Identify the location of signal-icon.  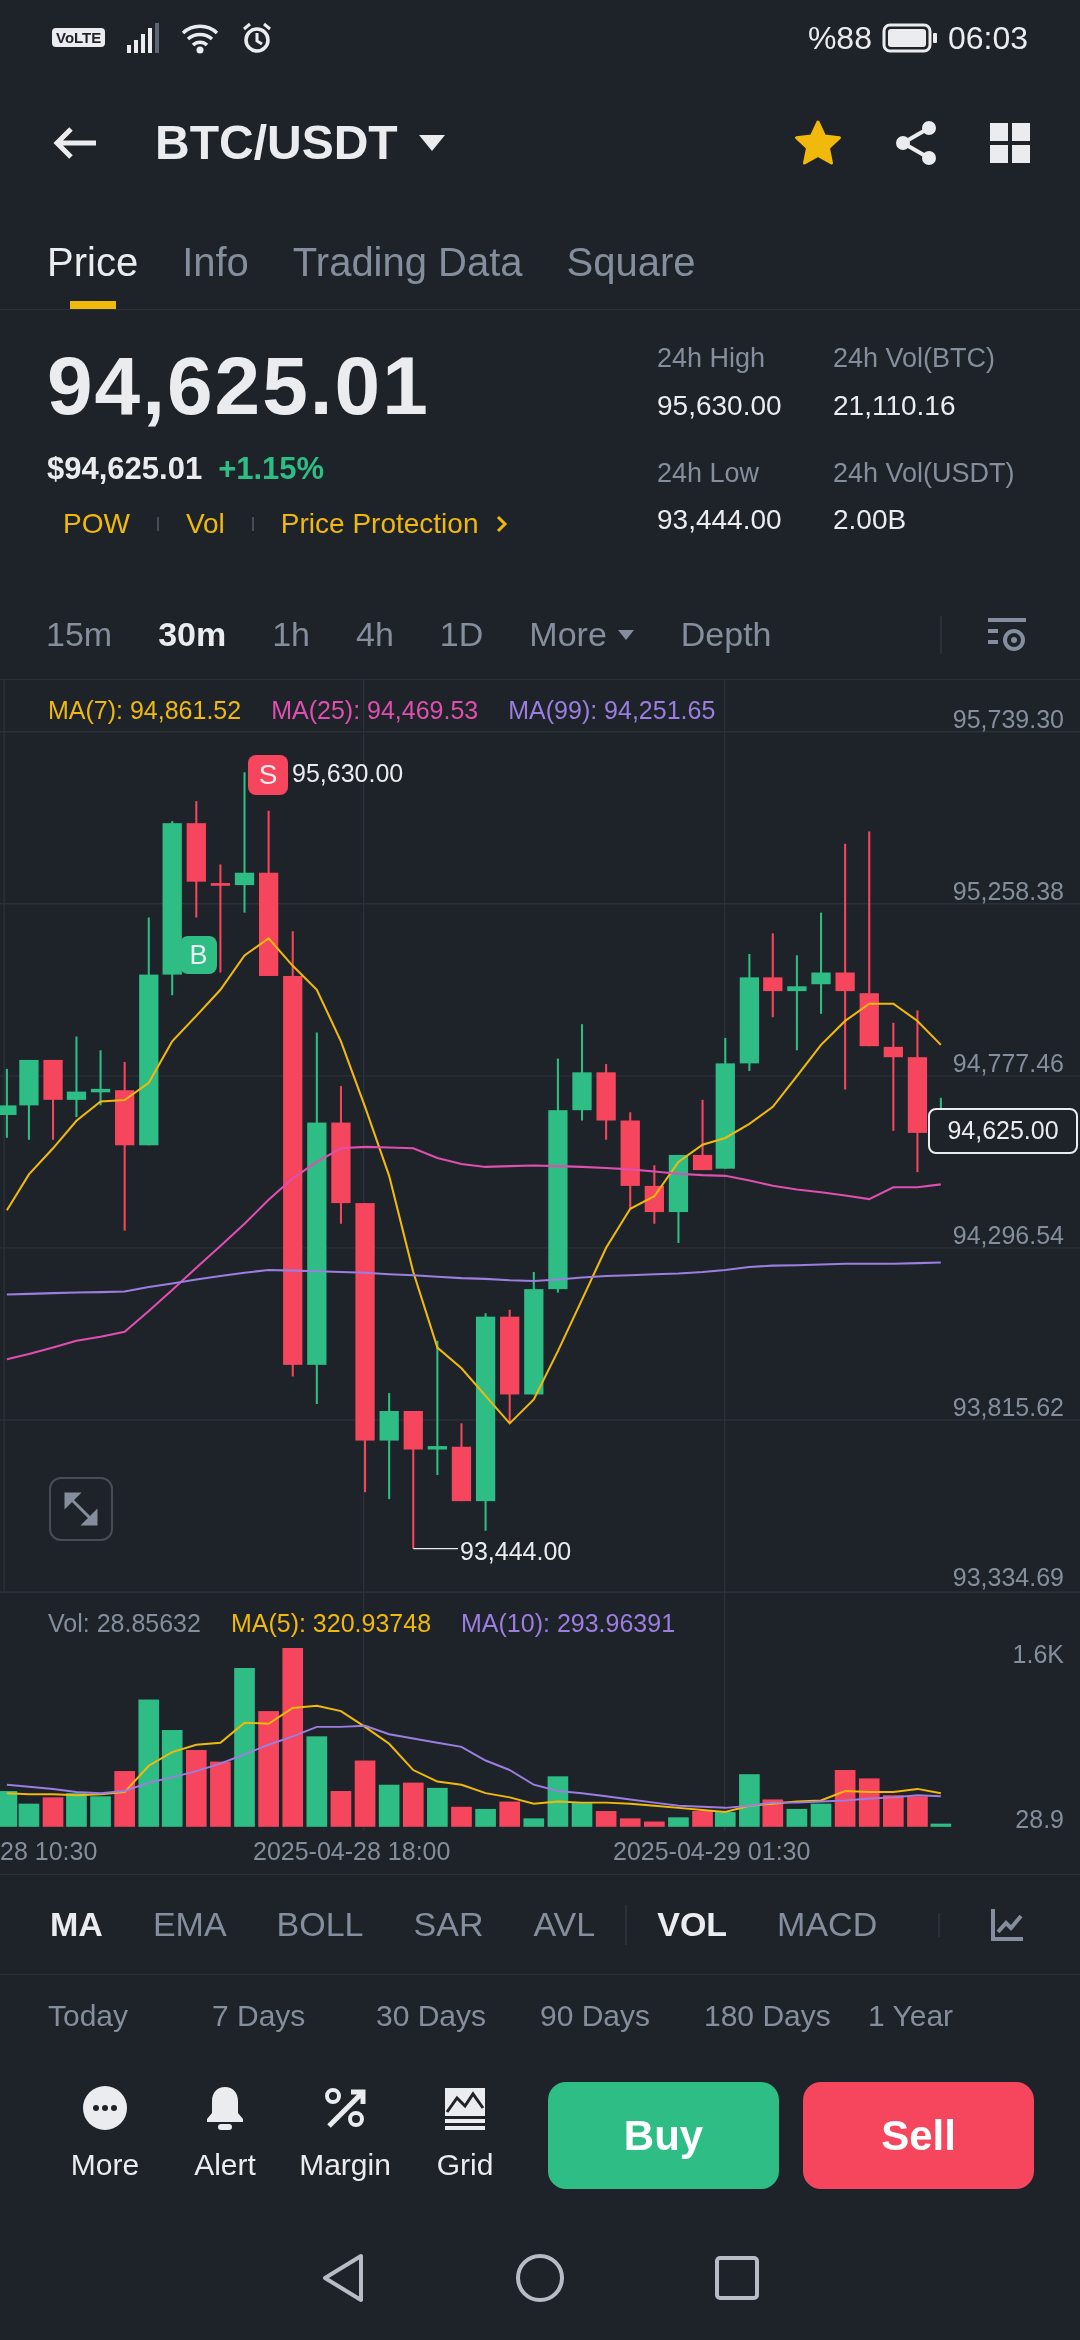
(143, 37).